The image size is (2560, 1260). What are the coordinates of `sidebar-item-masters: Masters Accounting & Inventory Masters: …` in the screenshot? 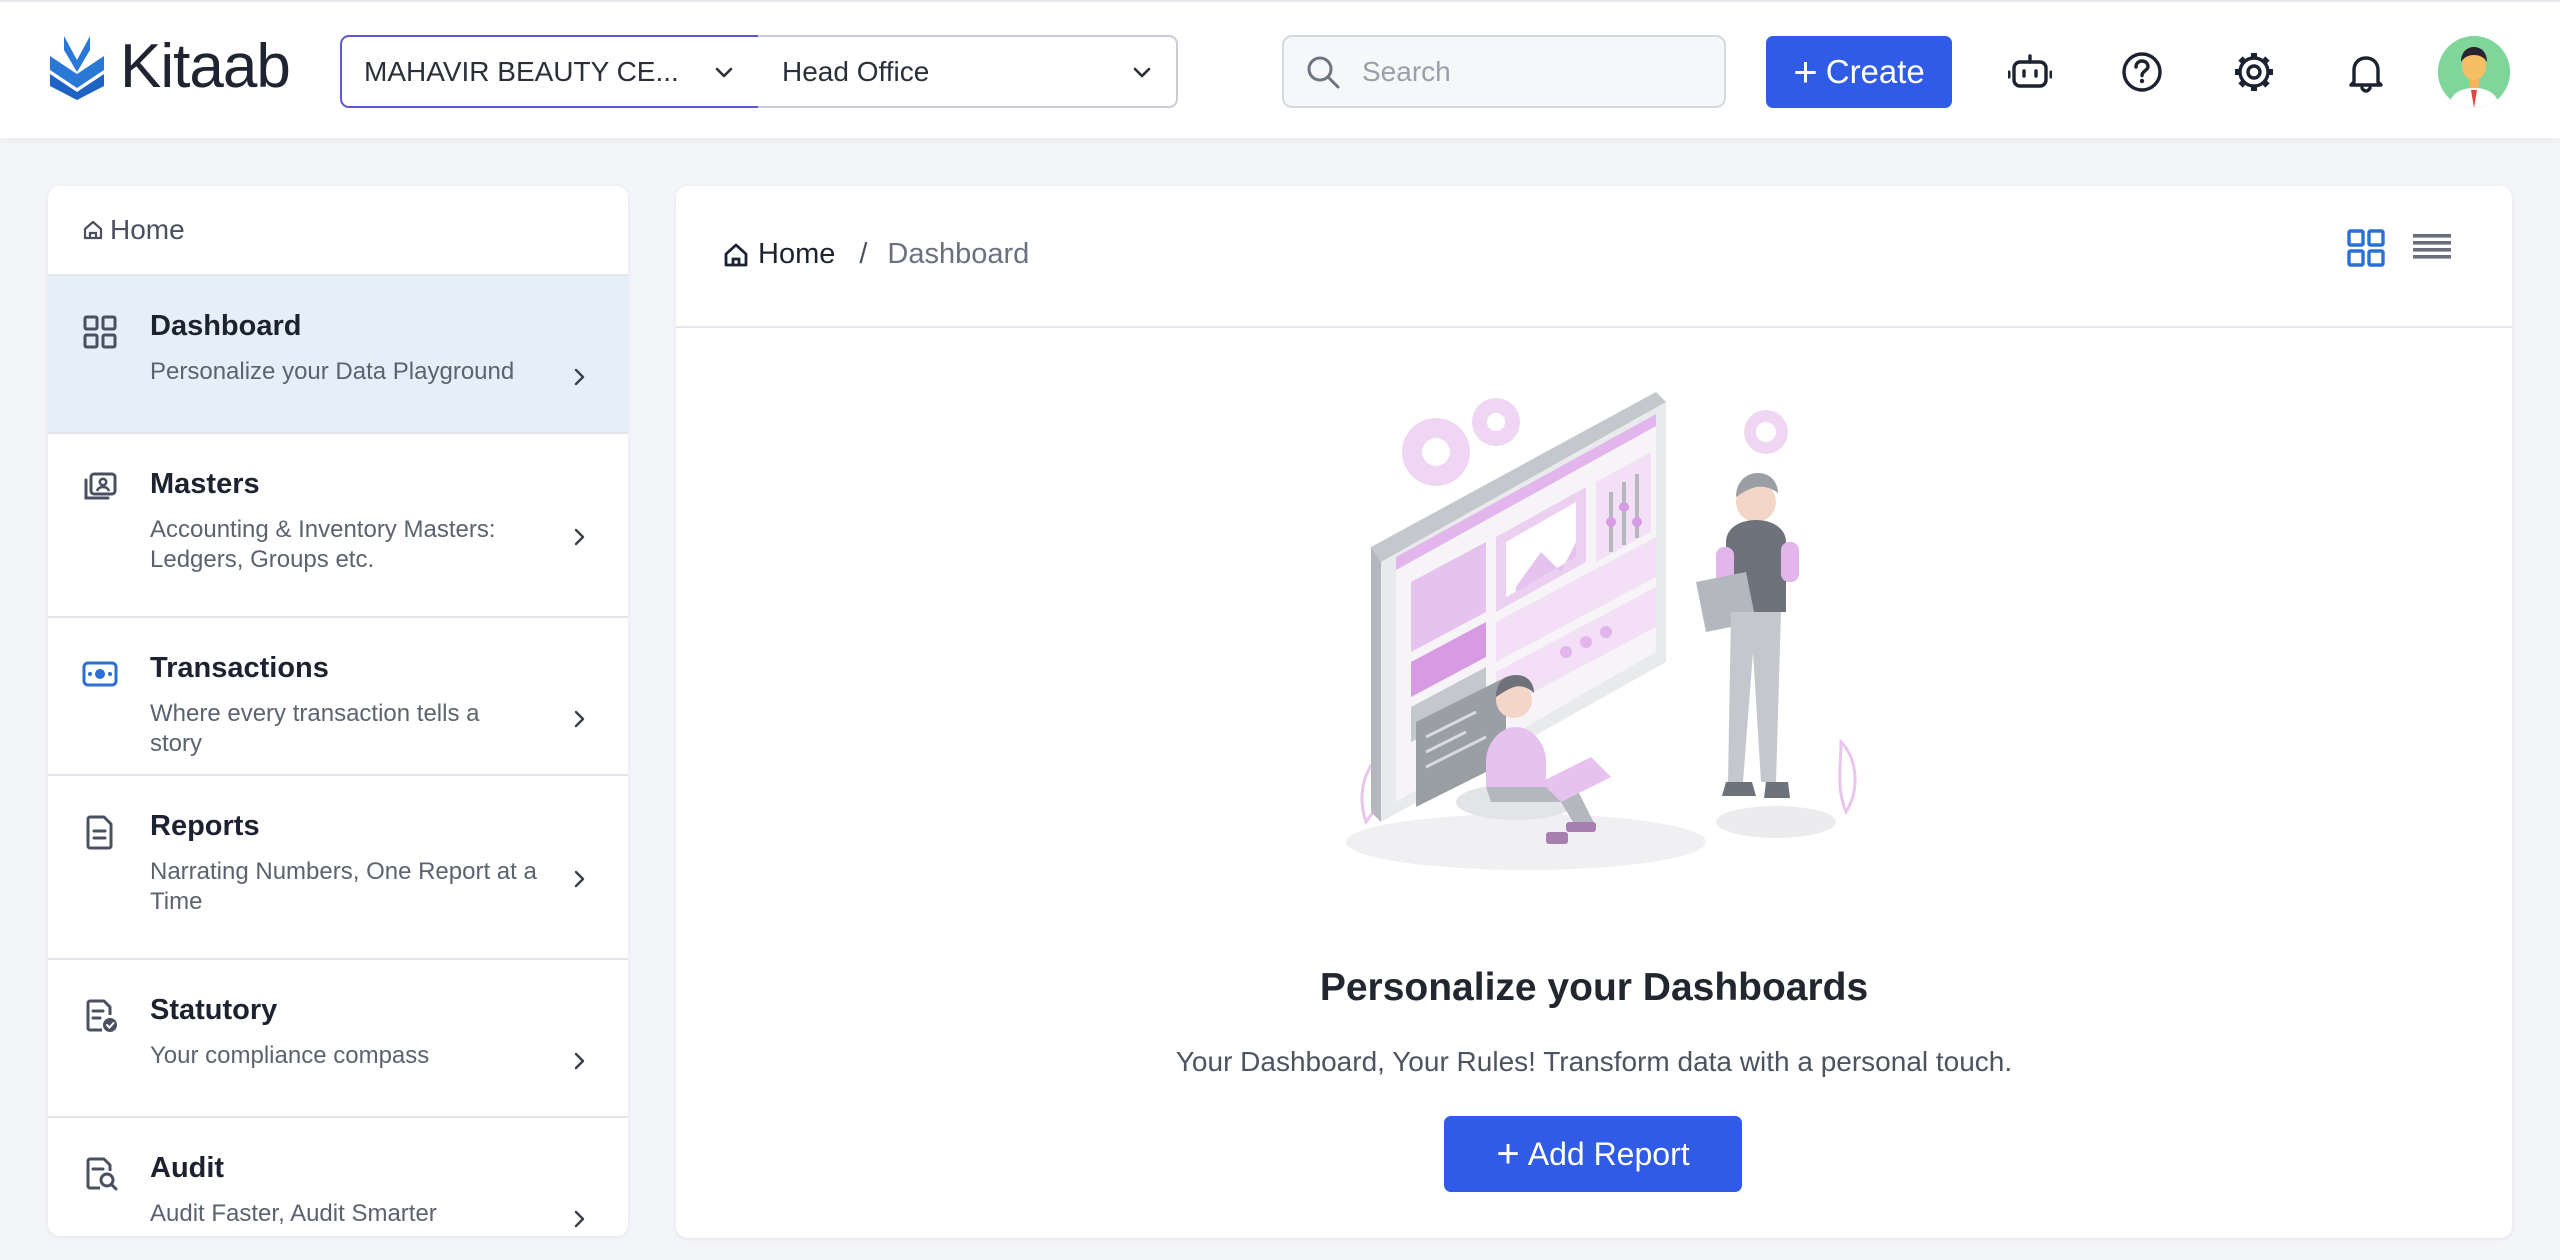 It's located at (338, 524).